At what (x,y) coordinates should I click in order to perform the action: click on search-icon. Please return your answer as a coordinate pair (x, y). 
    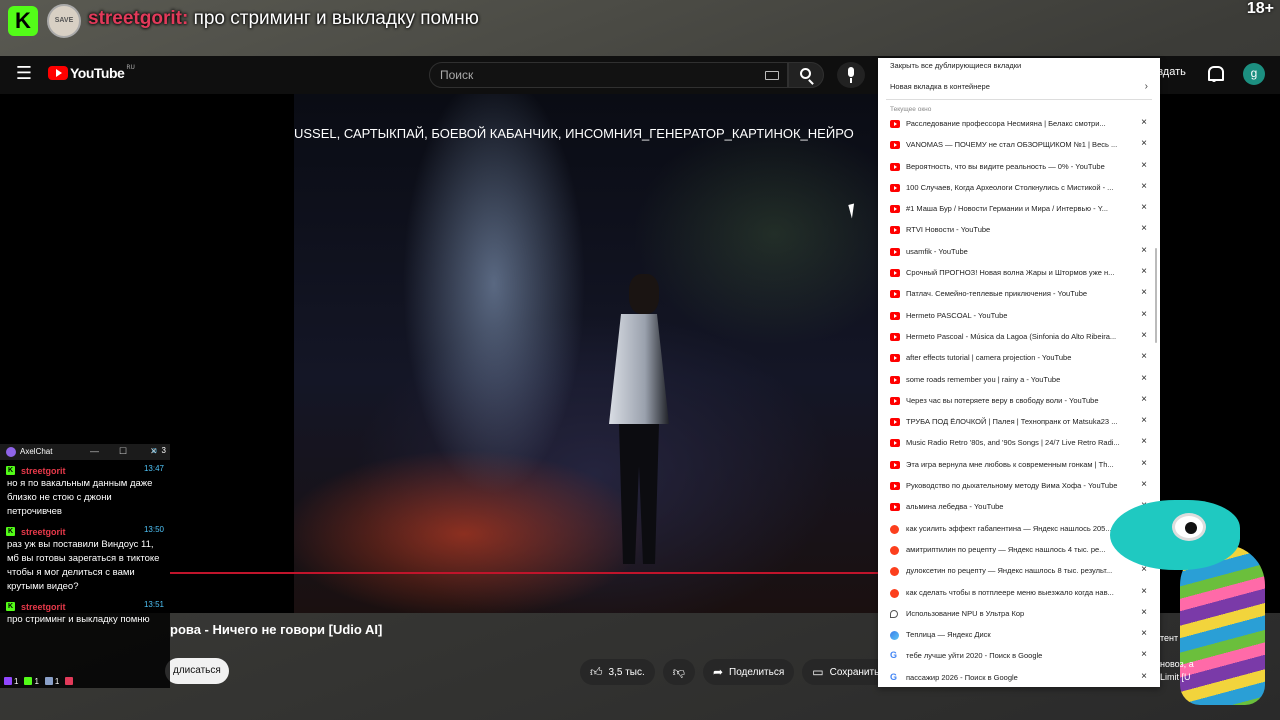
    Looking at the image, I should click on (805, 73).